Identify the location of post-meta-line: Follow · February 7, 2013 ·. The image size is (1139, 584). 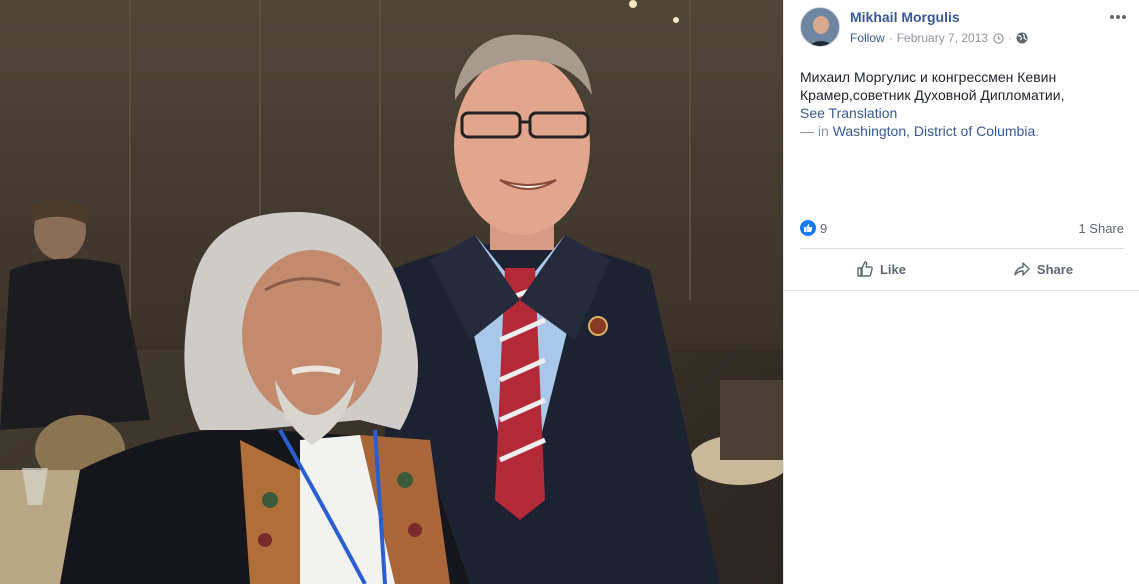
(939, 38).